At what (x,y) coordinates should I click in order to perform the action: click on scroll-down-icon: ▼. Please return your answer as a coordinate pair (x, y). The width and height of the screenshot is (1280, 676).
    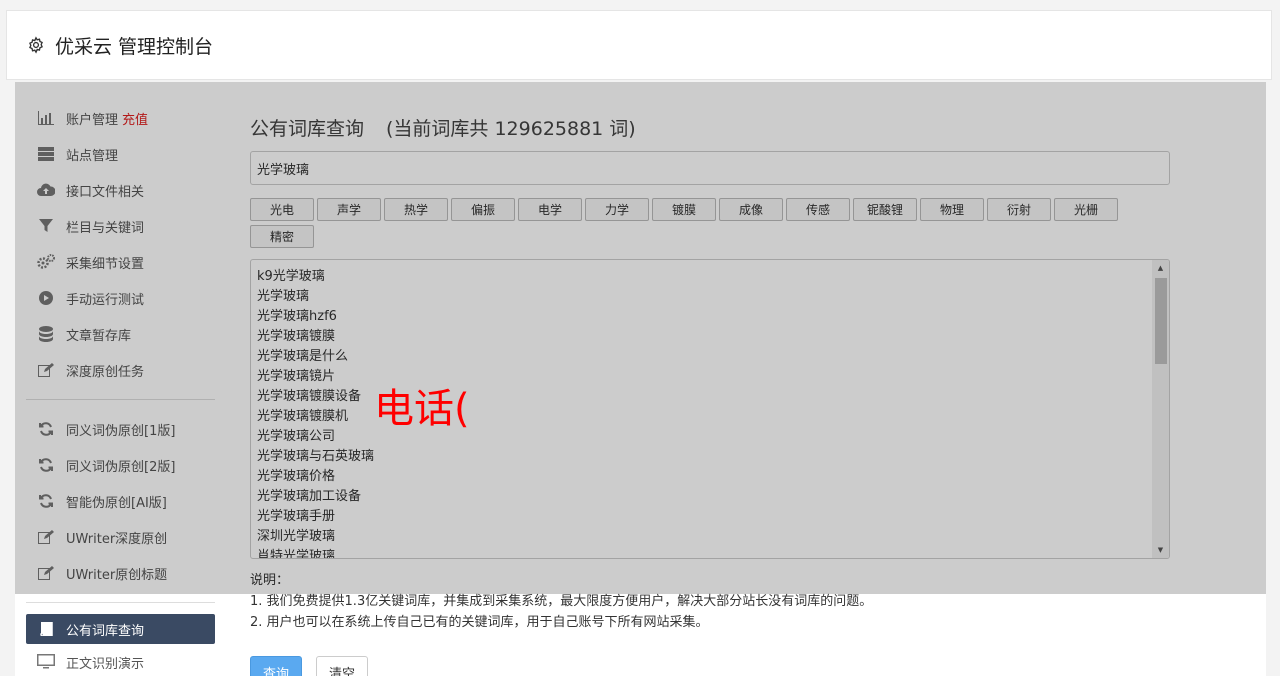
    Looking at the image, I should click on (1160, 550).